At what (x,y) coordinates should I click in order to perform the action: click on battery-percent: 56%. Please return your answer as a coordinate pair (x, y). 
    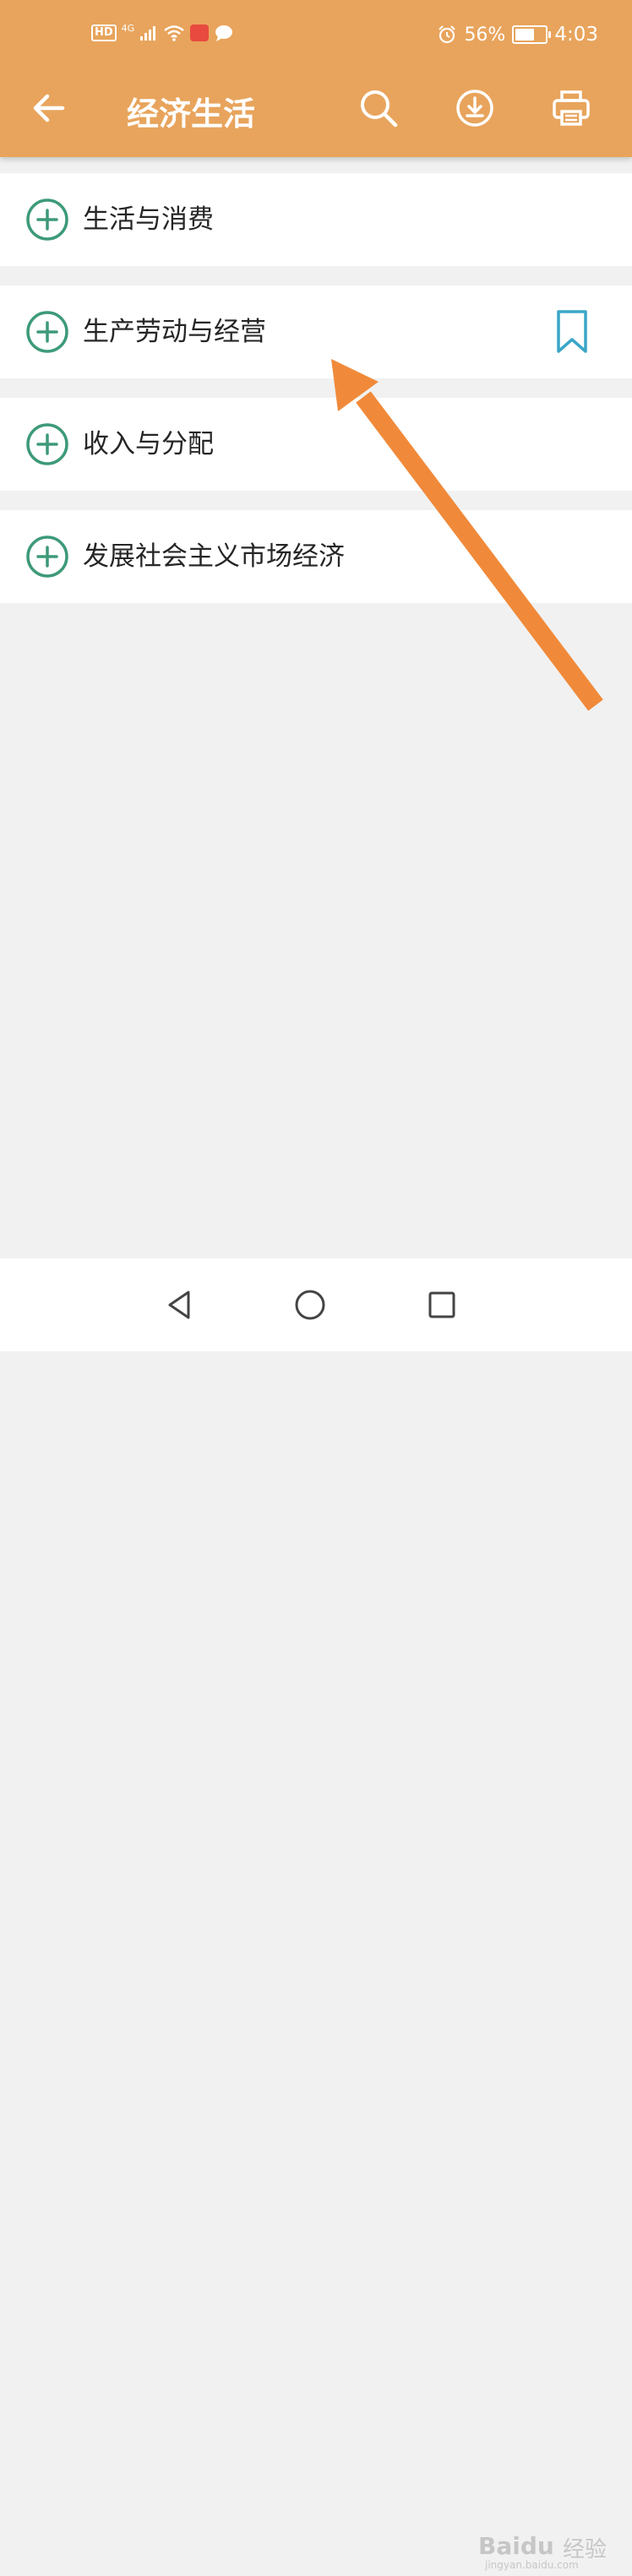
    Looking at the image, I should click on (485, 35).